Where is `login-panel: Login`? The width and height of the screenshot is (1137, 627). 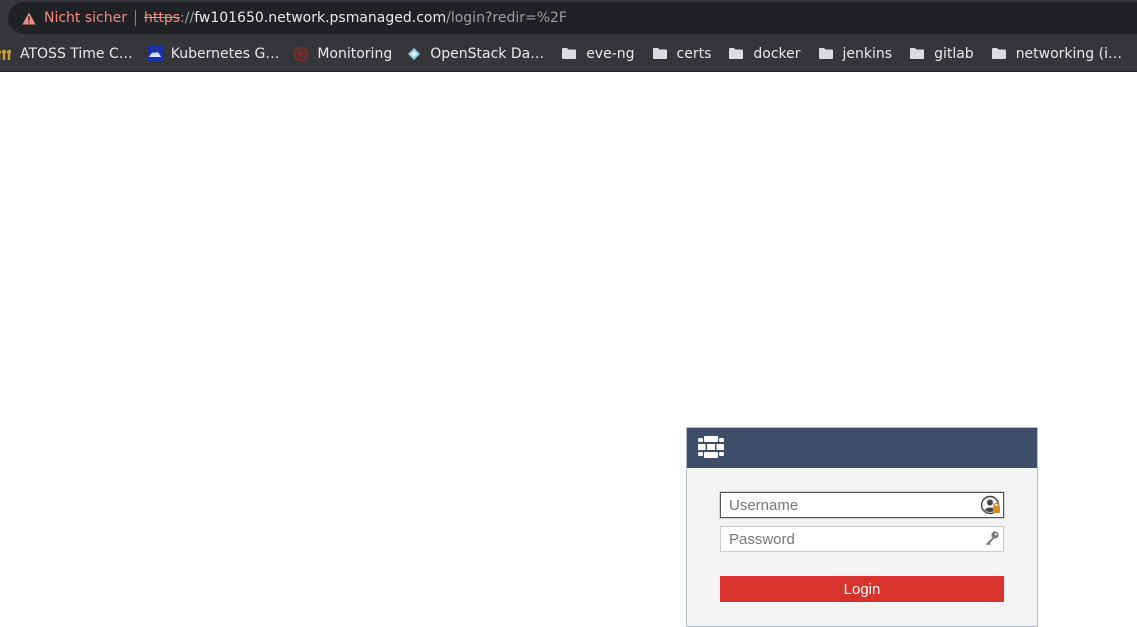 login-panel: Login is located at coordinates (862, 527).